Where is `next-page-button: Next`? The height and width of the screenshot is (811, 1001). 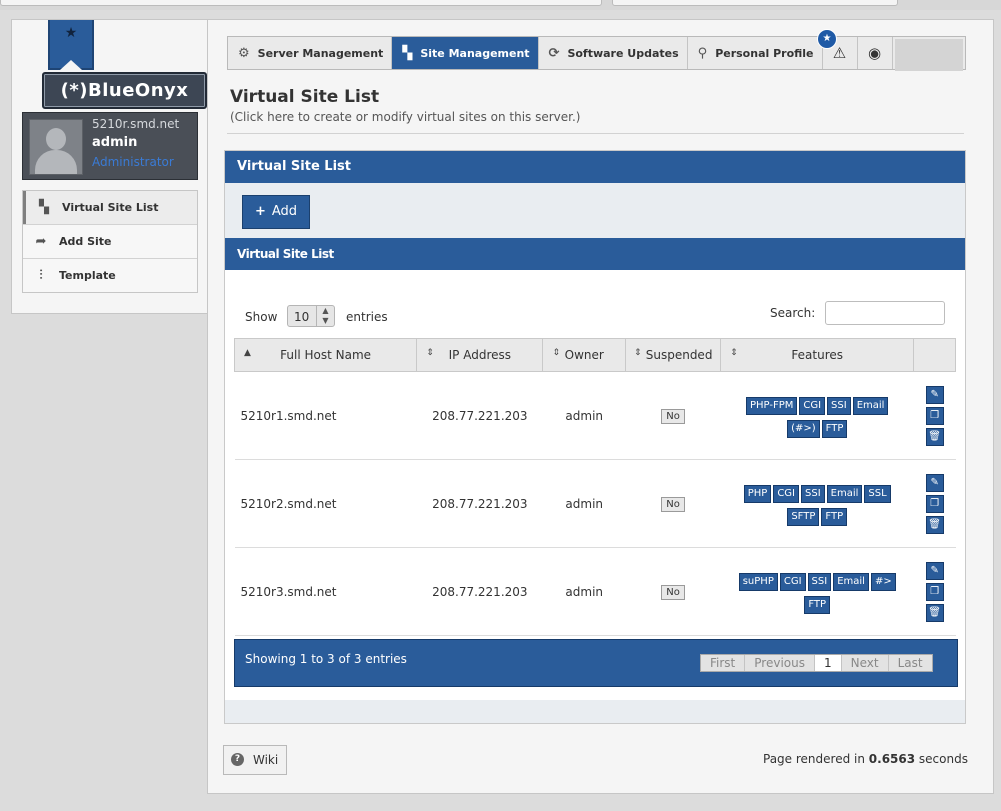
next-page-button: Next is located at coordinates (865, 663).